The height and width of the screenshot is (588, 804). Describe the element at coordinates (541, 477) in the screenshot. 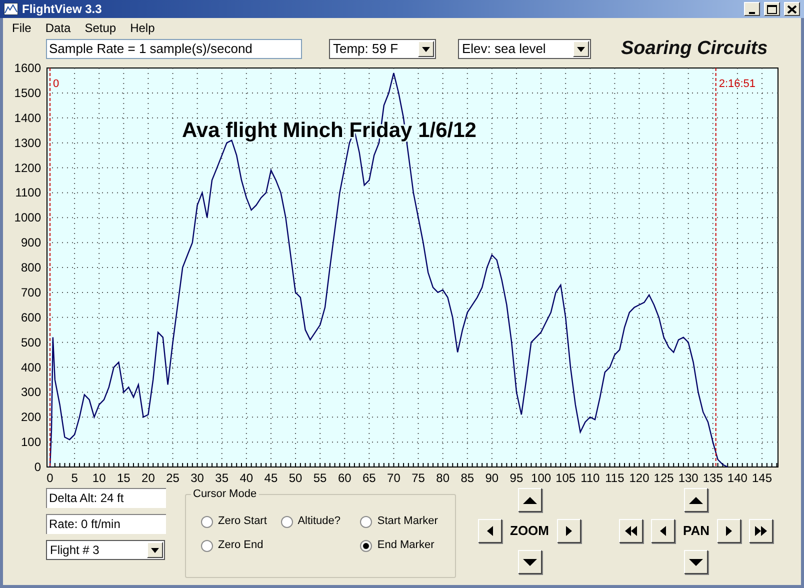

I see `x-axis-label: 100` at that location.